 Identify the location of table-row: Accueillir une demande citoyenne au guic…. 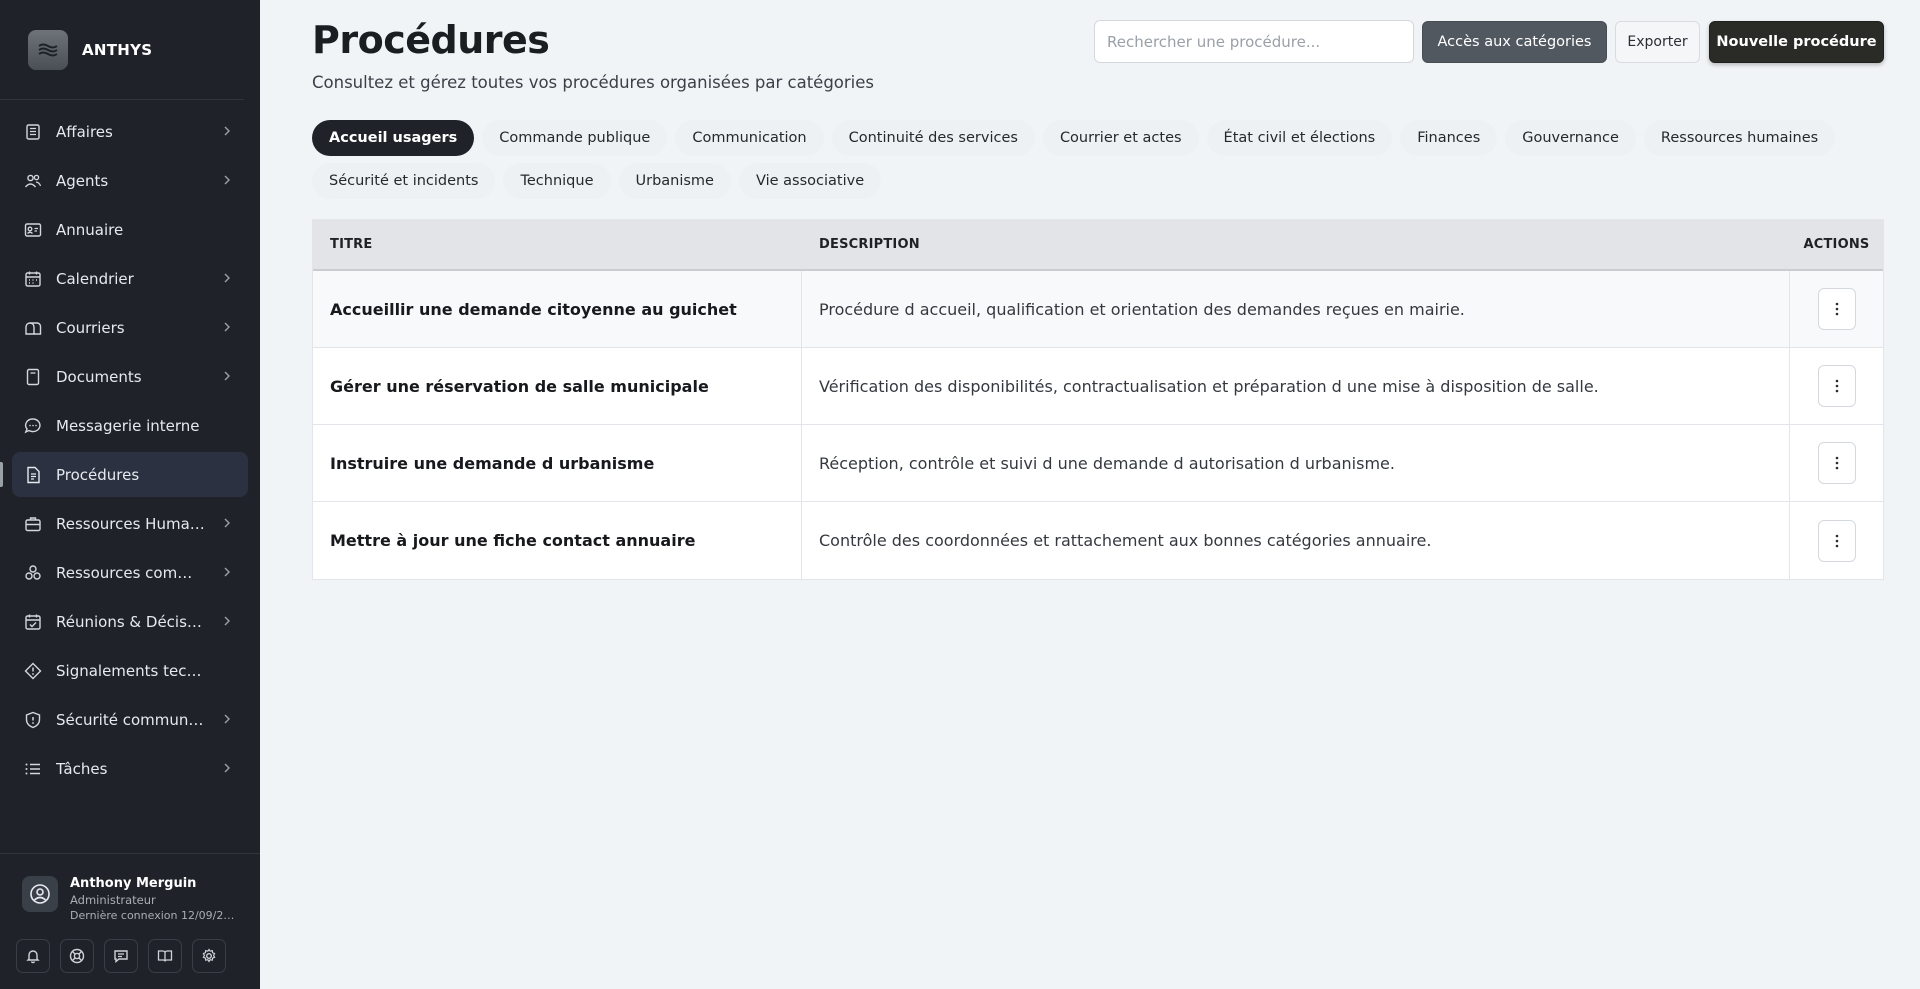
(1098, 309).